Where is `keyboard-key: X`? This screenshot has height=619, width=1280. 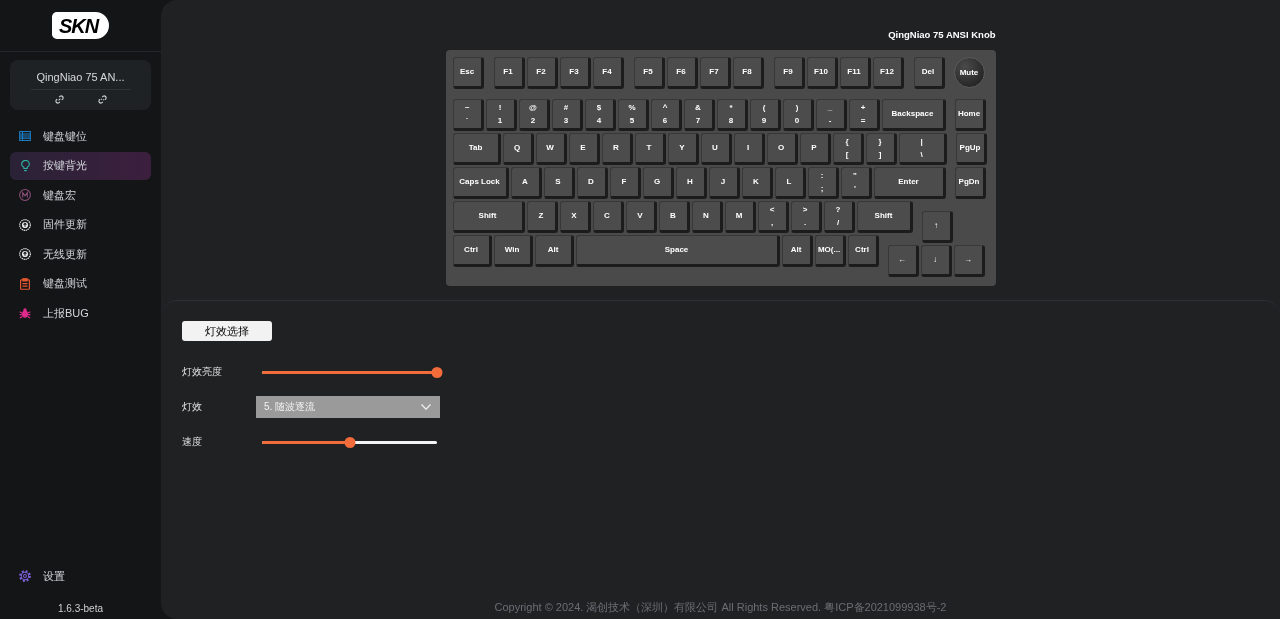
keyboard-key: X is located at coordinates (575, 217).